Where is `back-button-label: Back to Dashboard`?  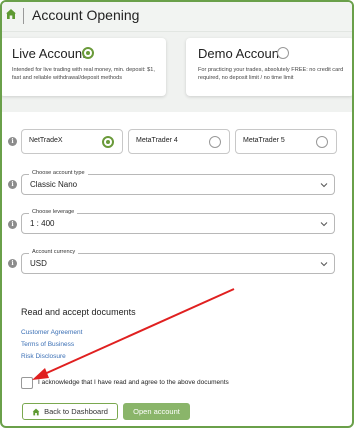
back-button-label: Back to Dashboard is located at coordinates (76, 411).